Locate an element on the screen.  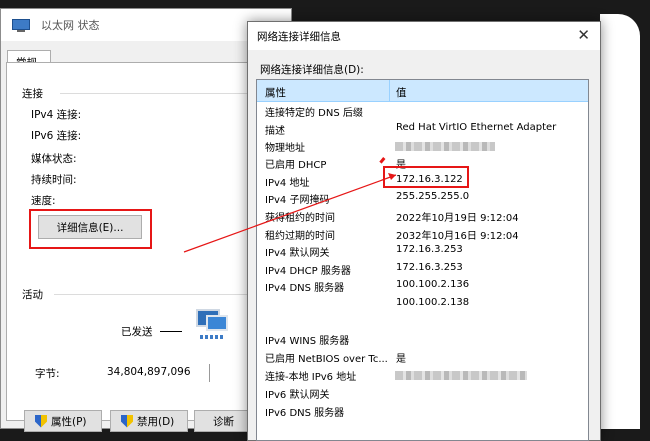
list-item: IPv4 默认网关 172.16.3.253 is located at coordinates (422, 250).